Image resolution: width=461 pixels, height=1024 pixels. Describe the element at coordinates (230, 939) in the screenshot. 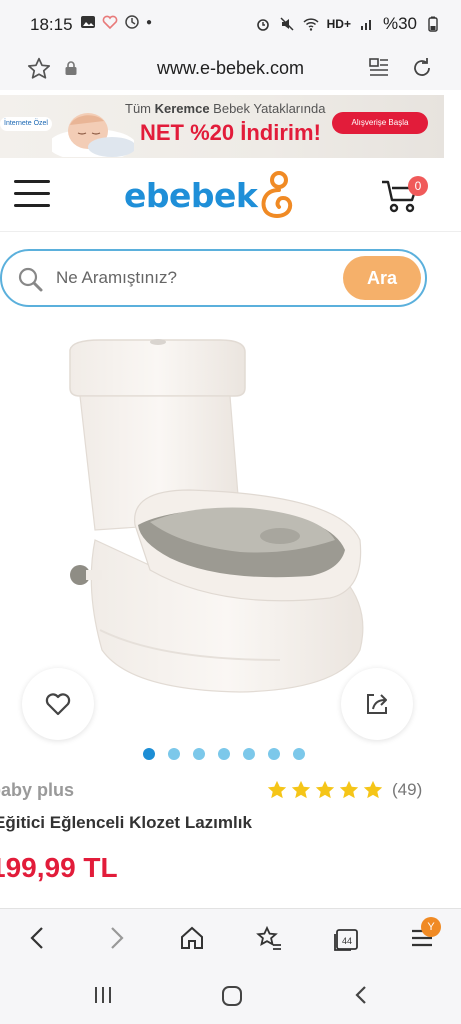

I see `browser-toolbar: 44` at that location.